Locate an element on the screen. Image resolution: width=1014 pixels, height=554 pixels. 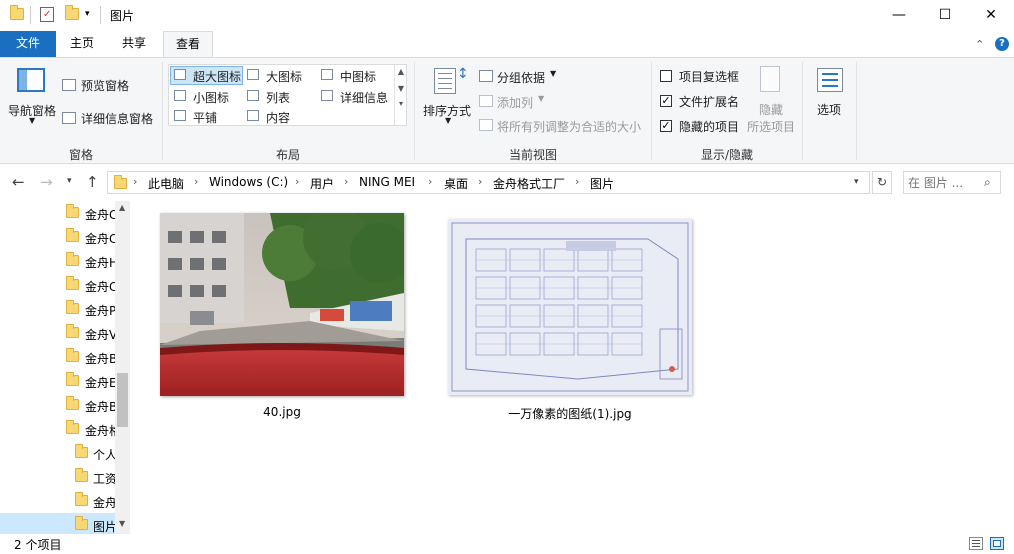
nav-item: 工资 is located at coordinates (58, 477).